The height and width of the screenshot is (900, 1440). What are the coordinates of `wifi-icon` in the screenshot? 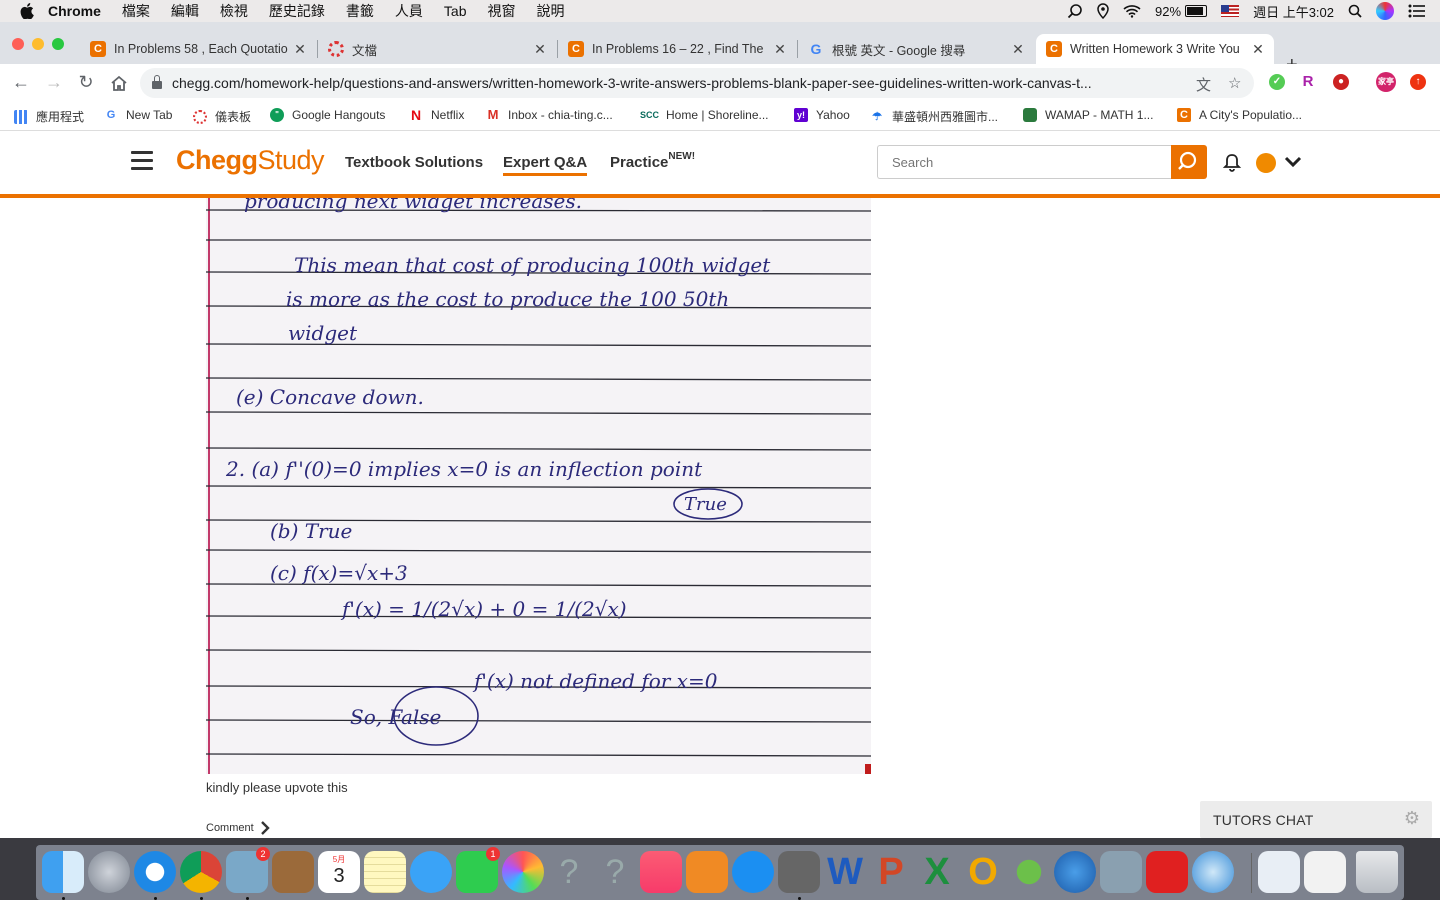 It's located at (1132, 11).